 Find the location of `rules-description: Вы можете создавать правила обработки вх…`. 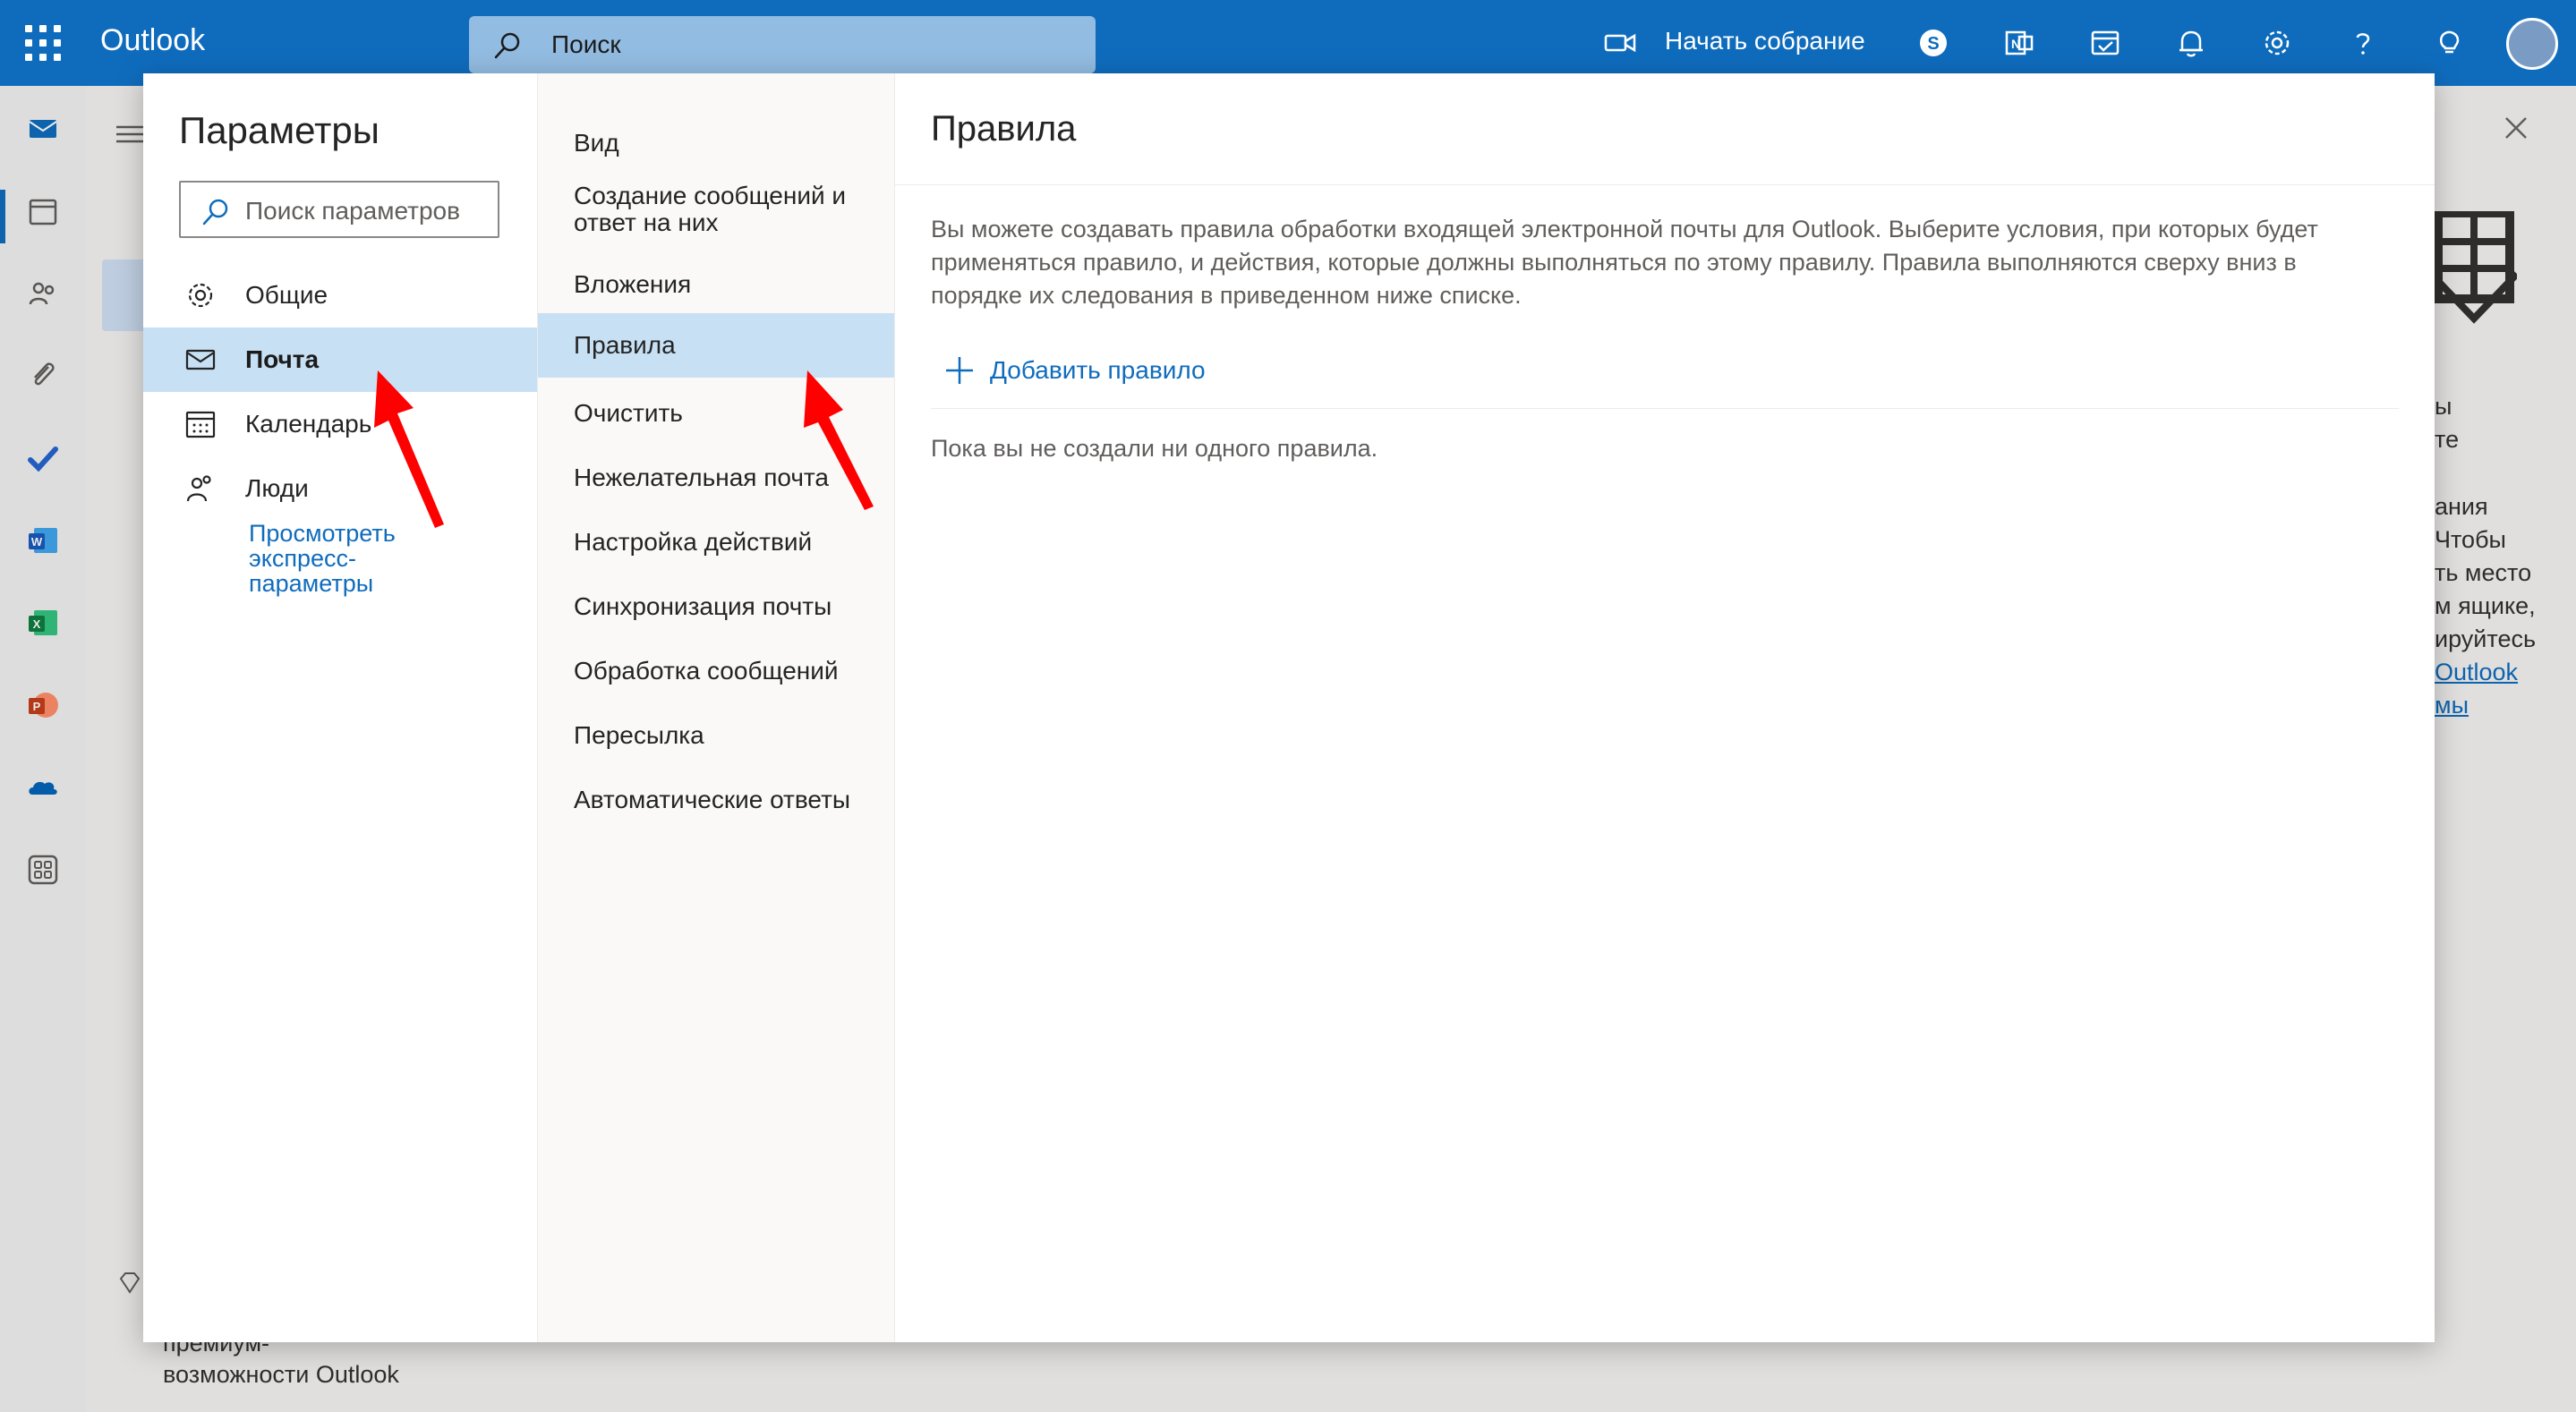

rules-description: Вы можете создавать правила обработки вх… is located at coordinates (1624, 262).